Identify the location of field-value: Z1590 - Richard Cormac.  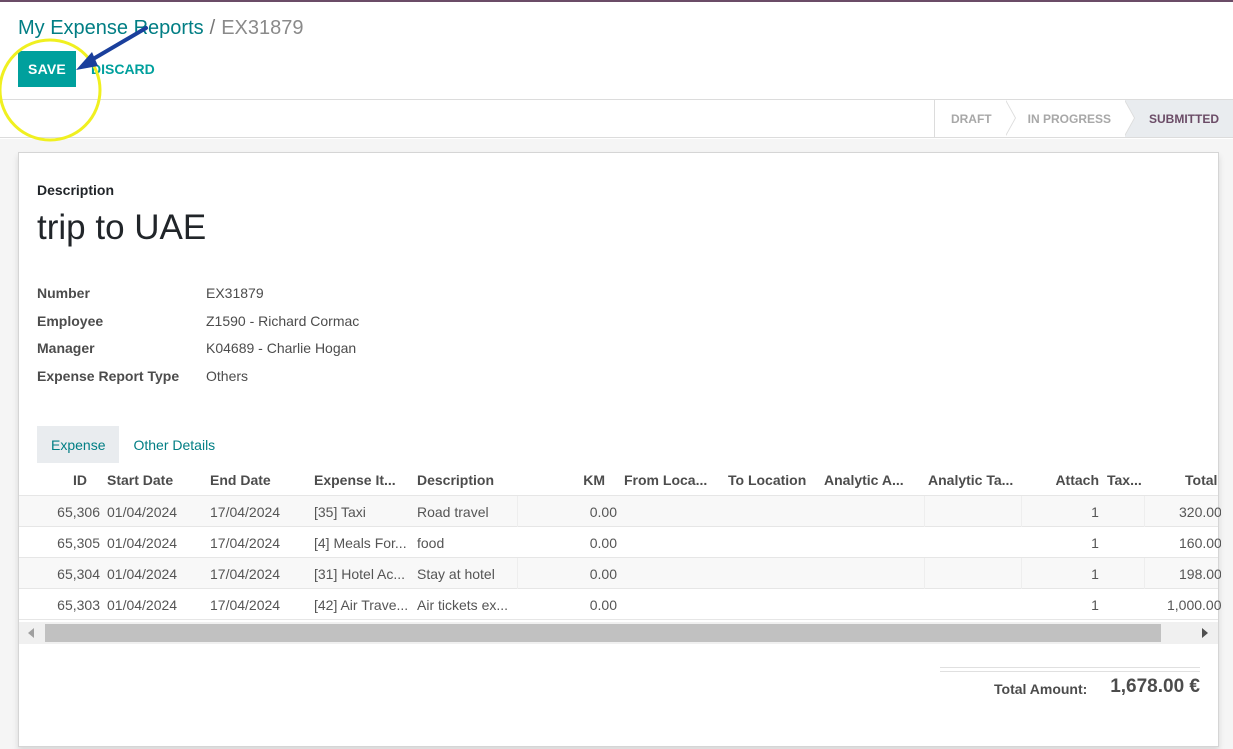
(282, 321).